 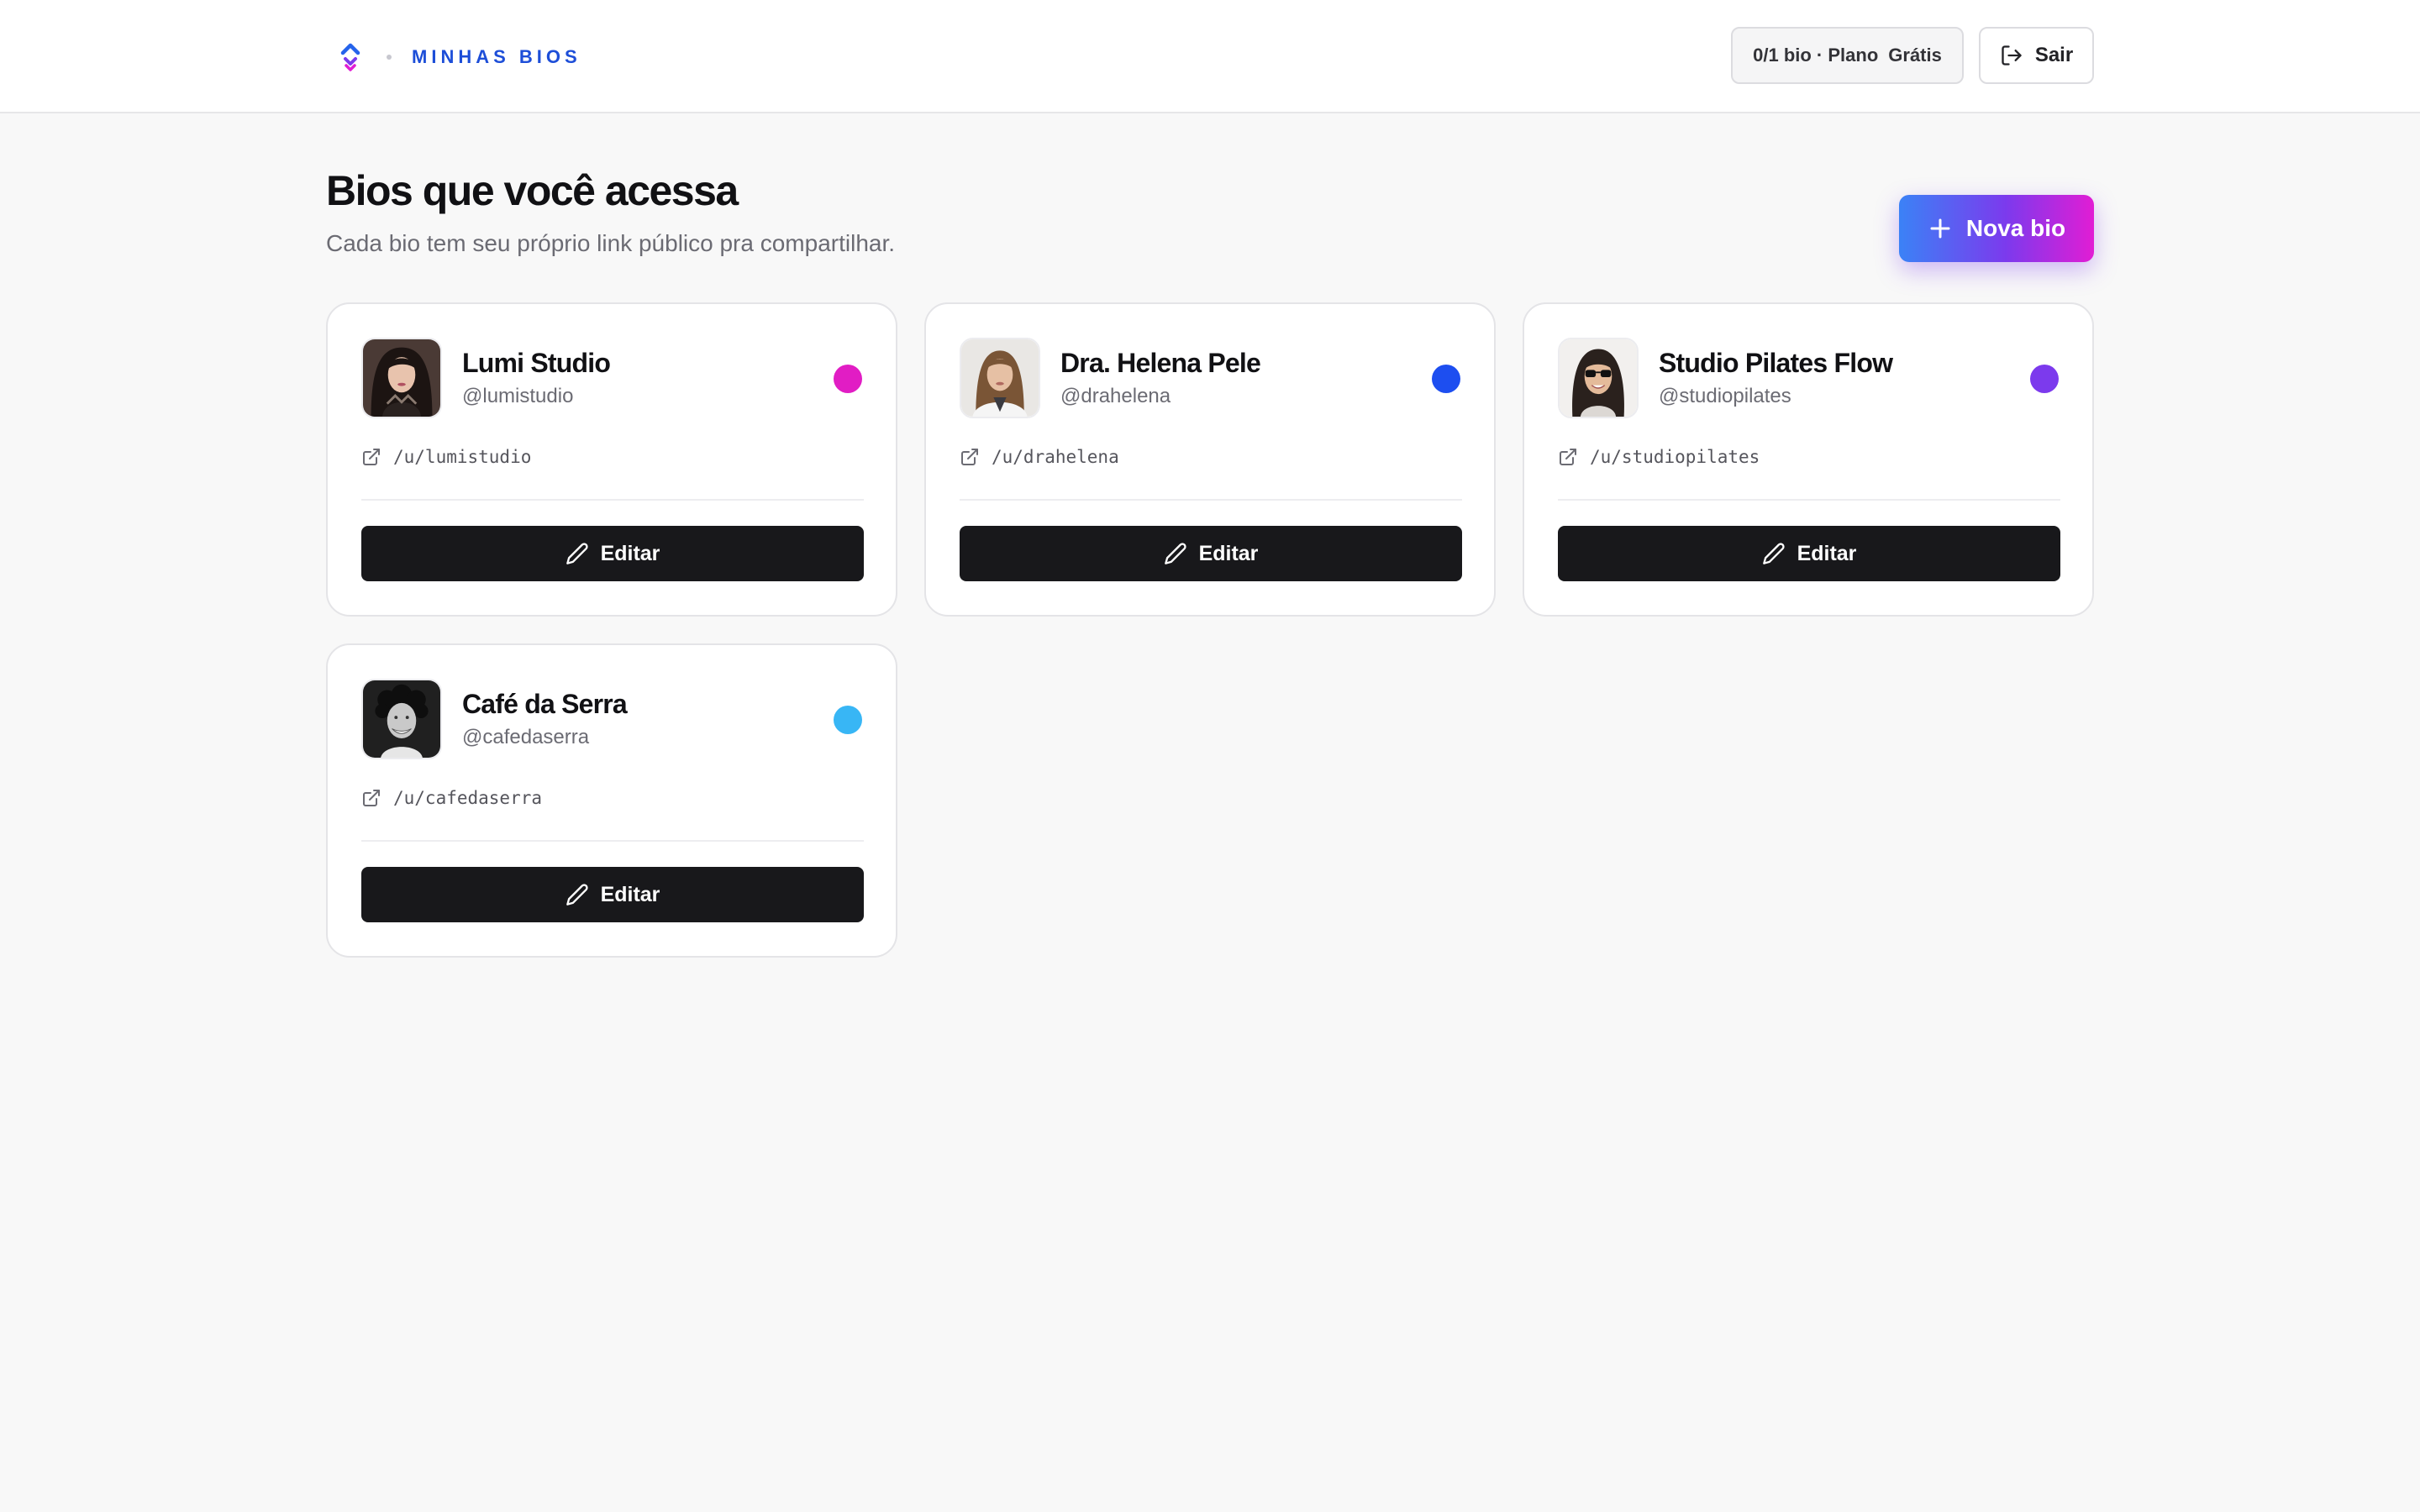 I want to click on logout-label: Sair, so click(x=2054, y=55).